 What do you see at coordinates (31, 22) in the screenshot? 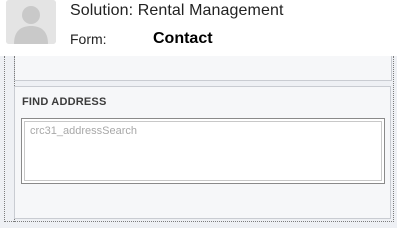
I see `user-silhouette-icon` at bounding box center [31, 22].